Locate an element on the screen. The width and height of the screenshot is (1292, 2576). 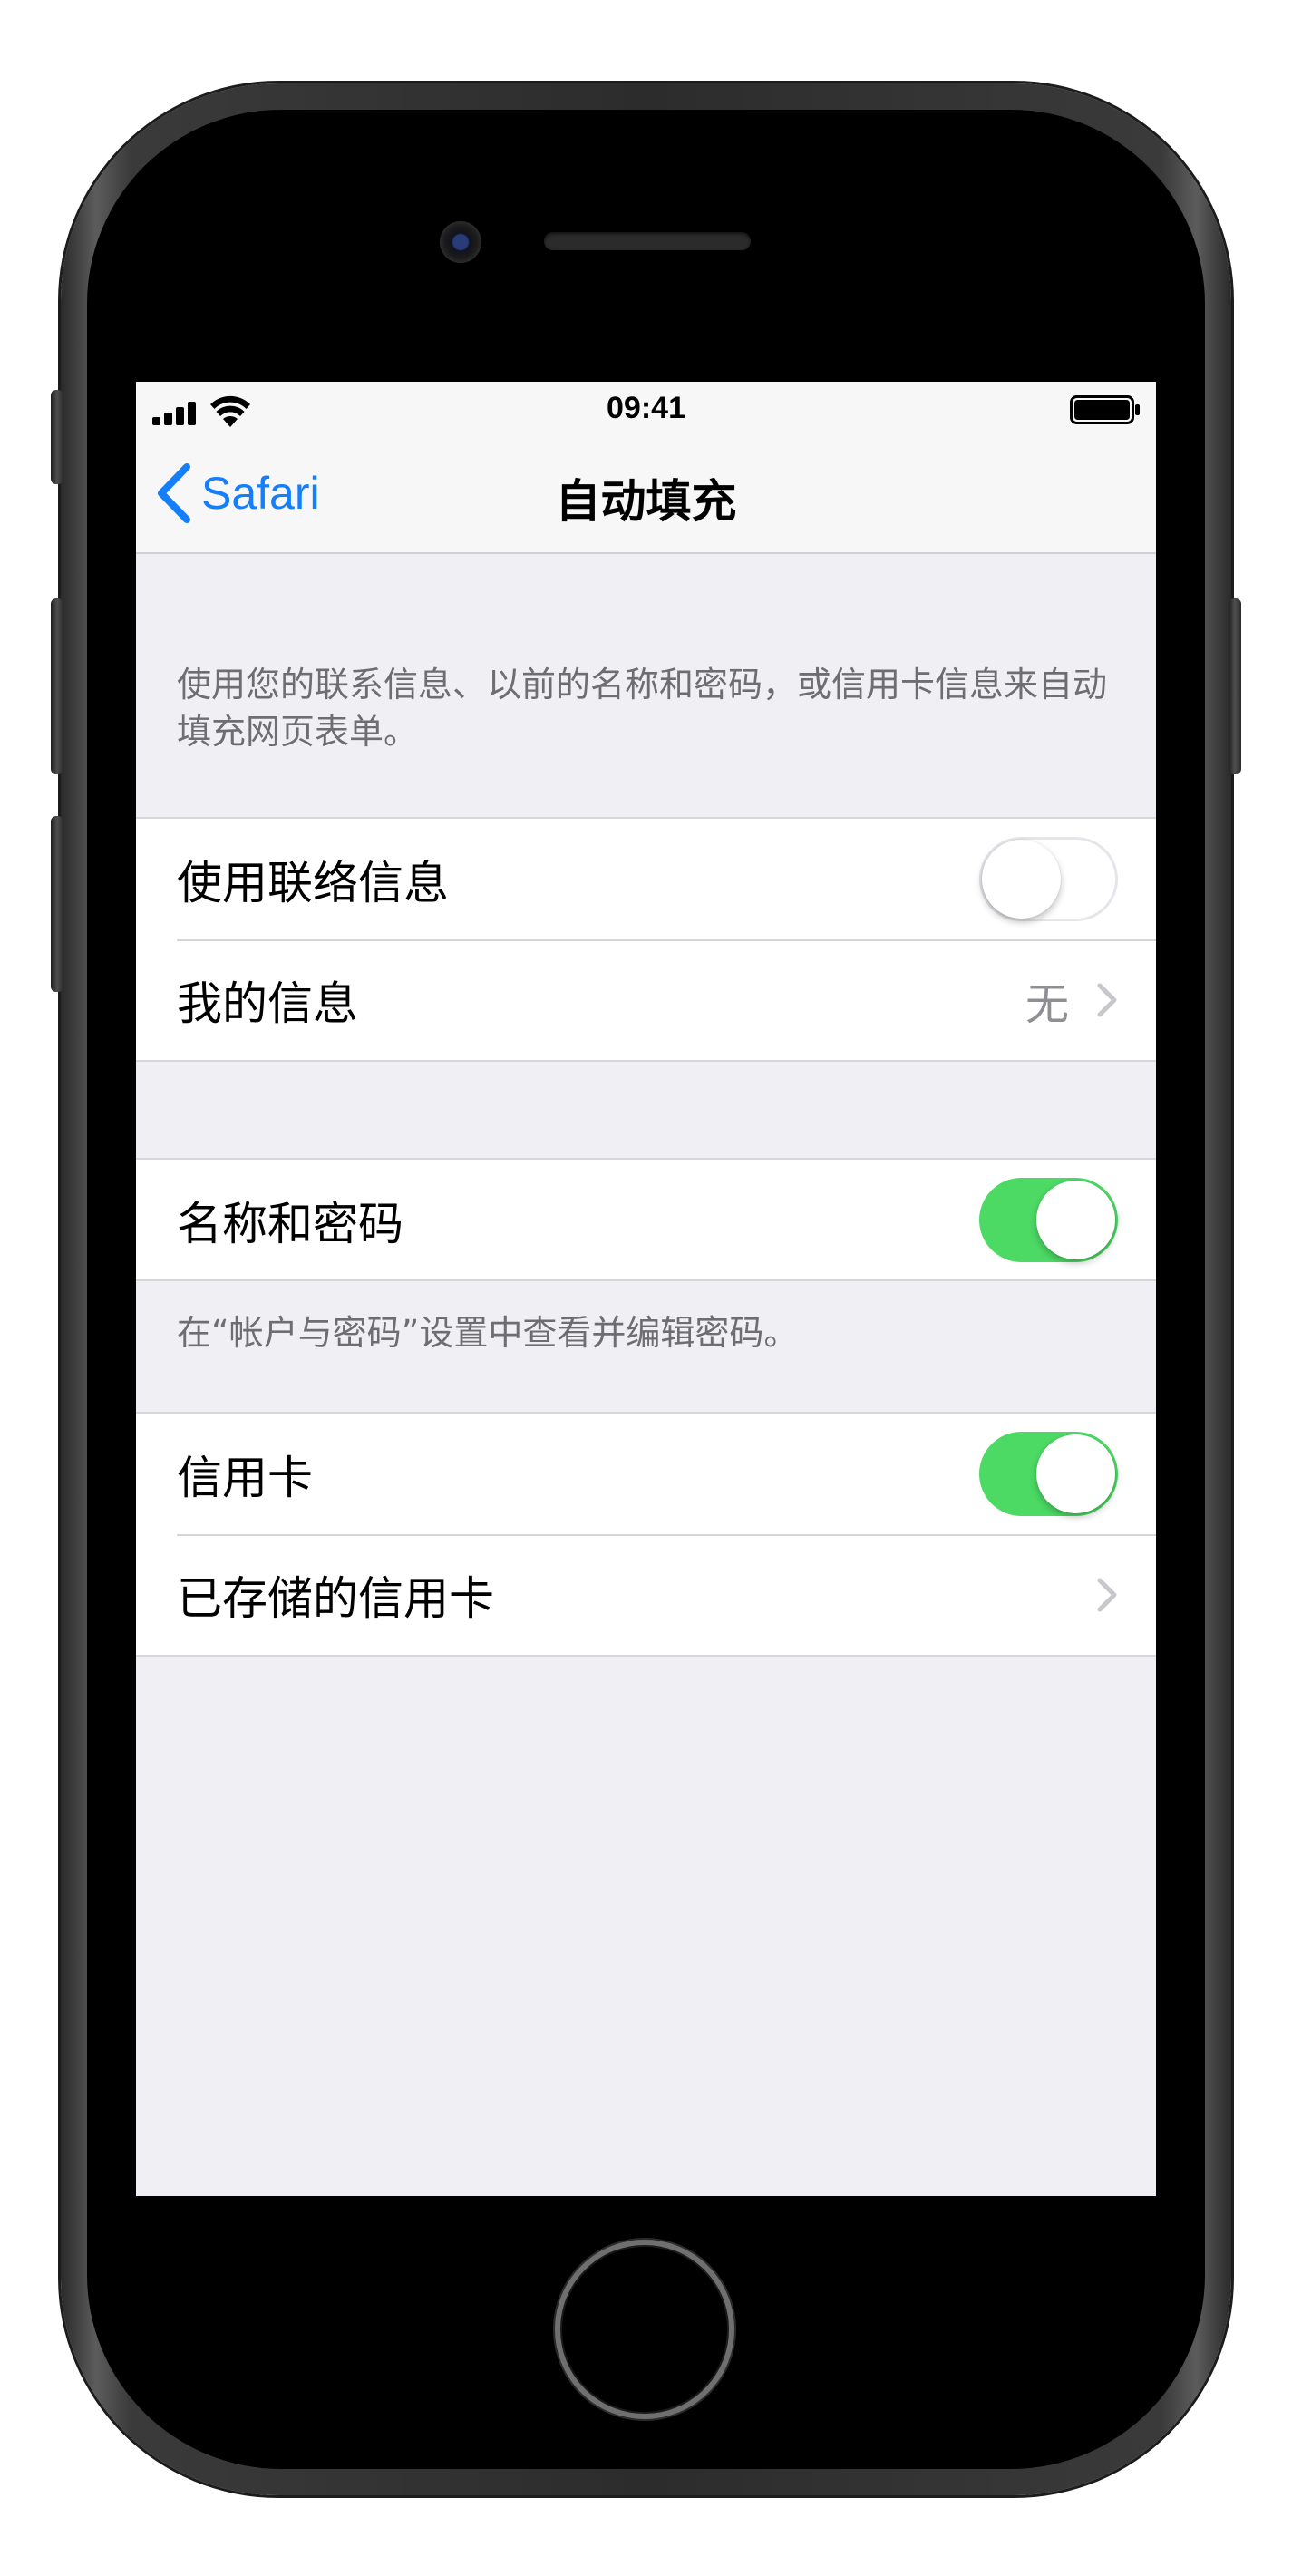
saved-cards-label: 已存储的信用卡 is located at coordinates (335, 1598).